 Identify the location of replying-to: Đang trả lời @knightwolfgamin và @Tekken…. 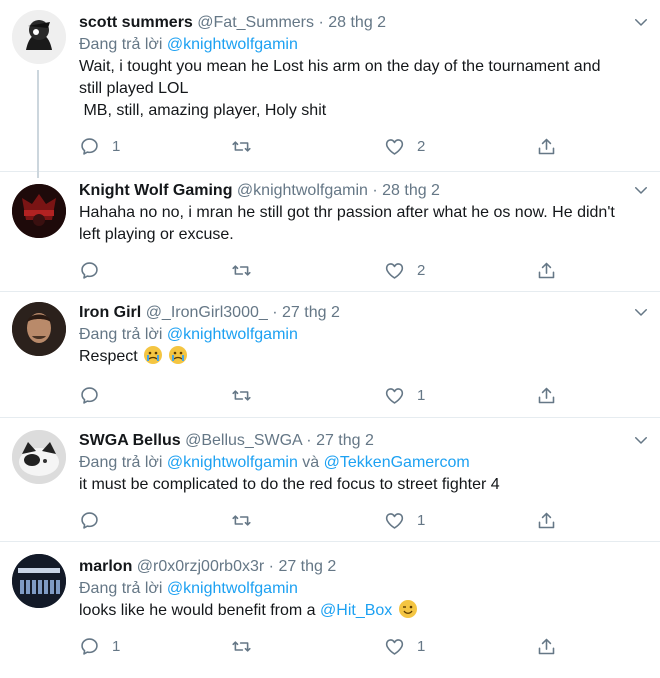
(354, 463).